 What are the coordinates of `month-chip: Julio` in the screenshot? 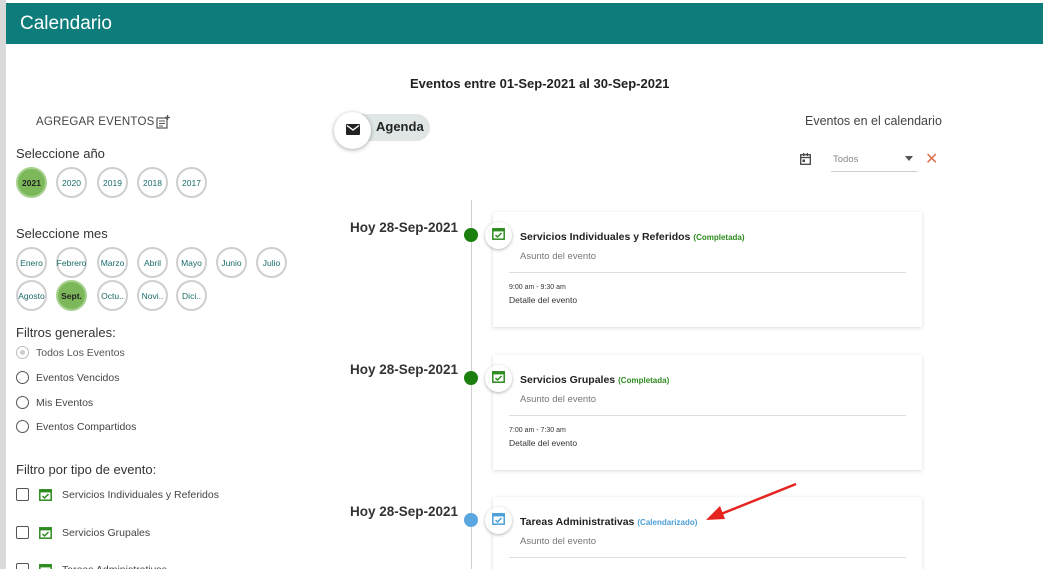 It's located at (271, 262).